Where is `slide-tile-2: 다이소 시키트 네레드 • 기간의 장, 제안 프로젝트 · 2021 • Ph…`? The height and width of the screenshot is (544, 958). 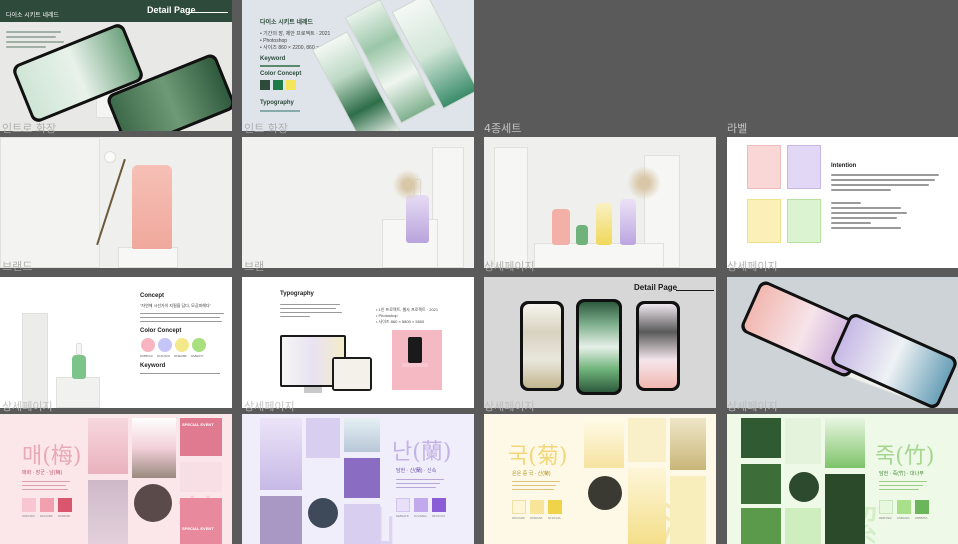 slide-tile-2: 다이소 시키트 네레드 • 기간의 장, 제안 프로젝트 · 2021 • Ph… is located at coordinates (358, 65).